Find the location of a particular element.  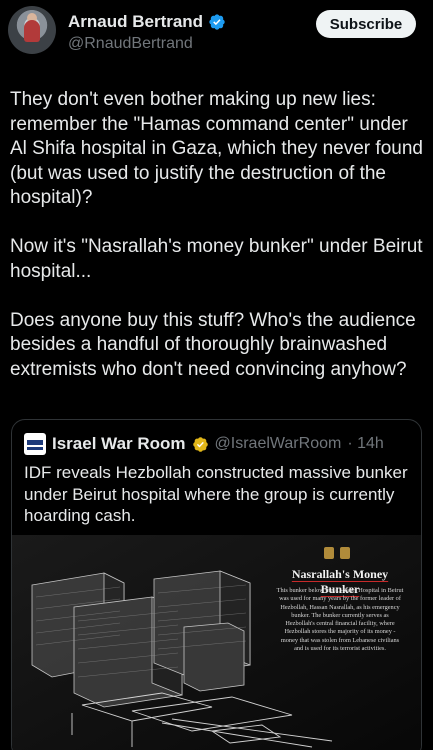

subscribe-button: Subscribe is located at coordinates (366, 24).